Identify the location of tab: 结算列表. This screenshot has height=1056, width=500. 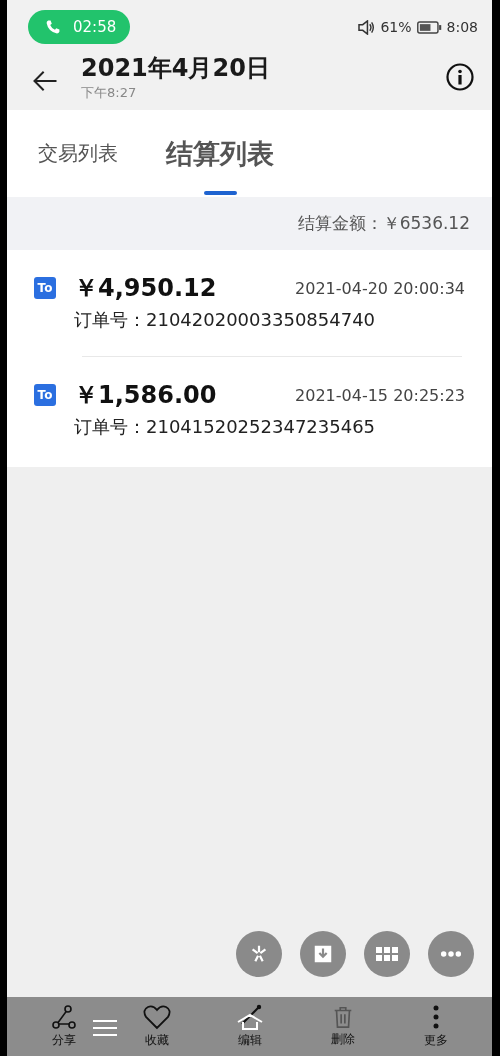
(220, 153).